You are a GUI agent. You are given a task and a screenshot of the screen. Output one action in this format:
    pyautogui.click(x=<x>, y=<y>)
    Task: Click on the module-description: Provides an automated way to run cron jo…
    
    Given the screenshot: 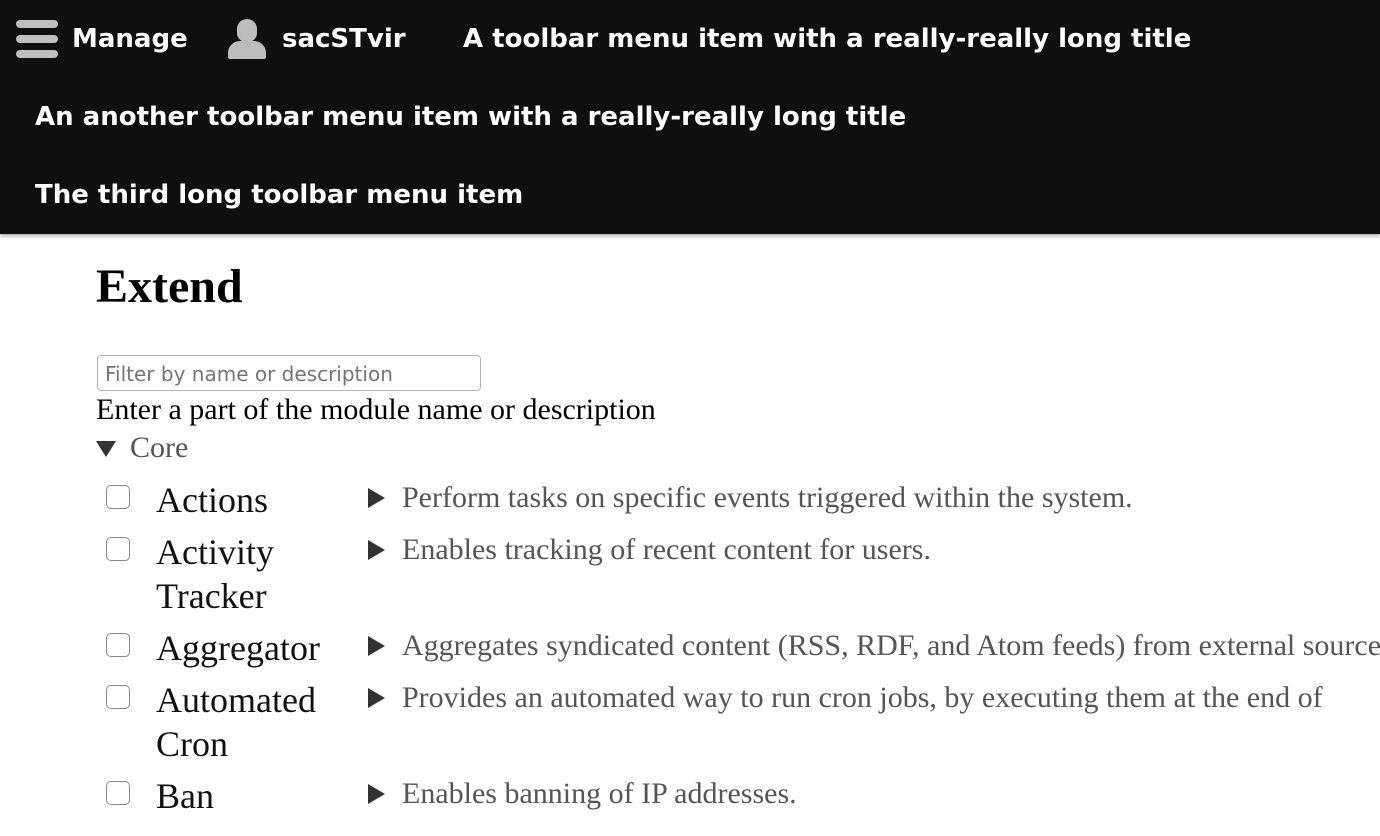 What is the action you would take?
    pyautogui.click(x=862, y=697)
    